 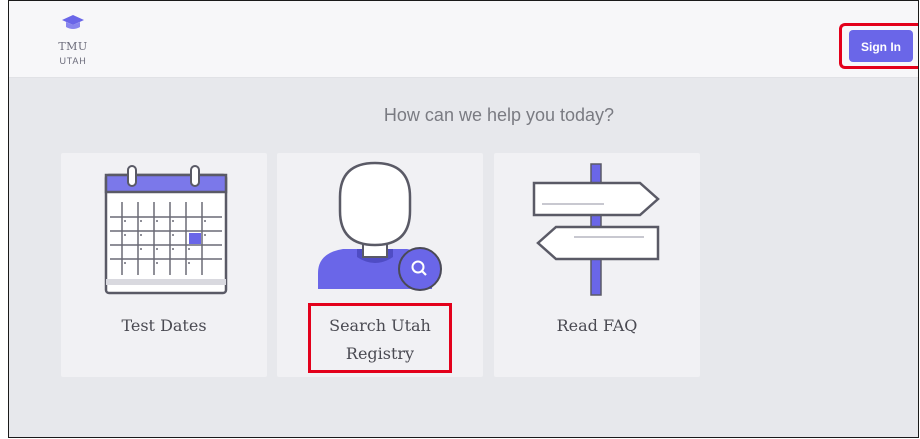 What do you see at coordinates (166, 230) in the screenshot?
I see `calendar-icon` at bounding box center [166, 230].